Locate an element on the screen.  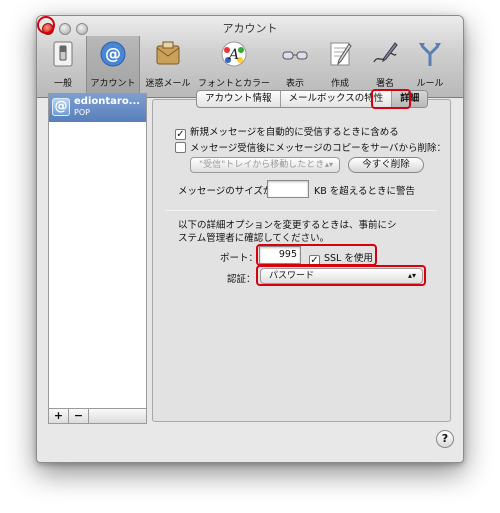
auth-value: パスワード is located at coordinates (292, 276).